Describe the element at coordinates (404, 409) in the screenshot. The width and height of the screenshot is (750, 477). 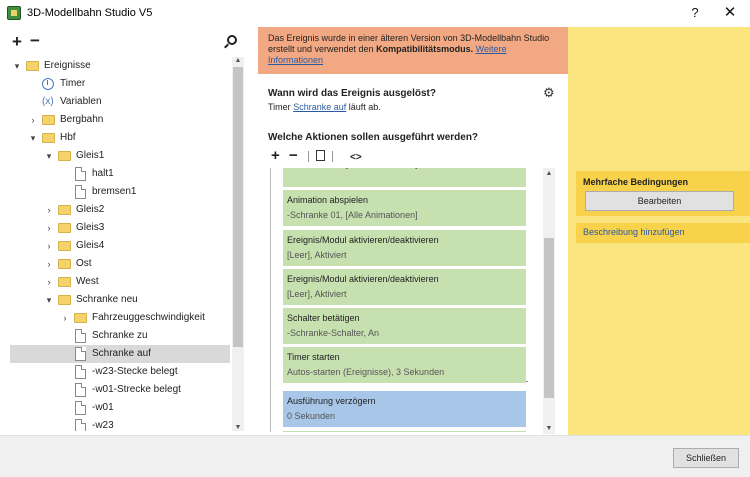
I see `action-item: Ausführung verzögern 0 Sekunden` at that location.